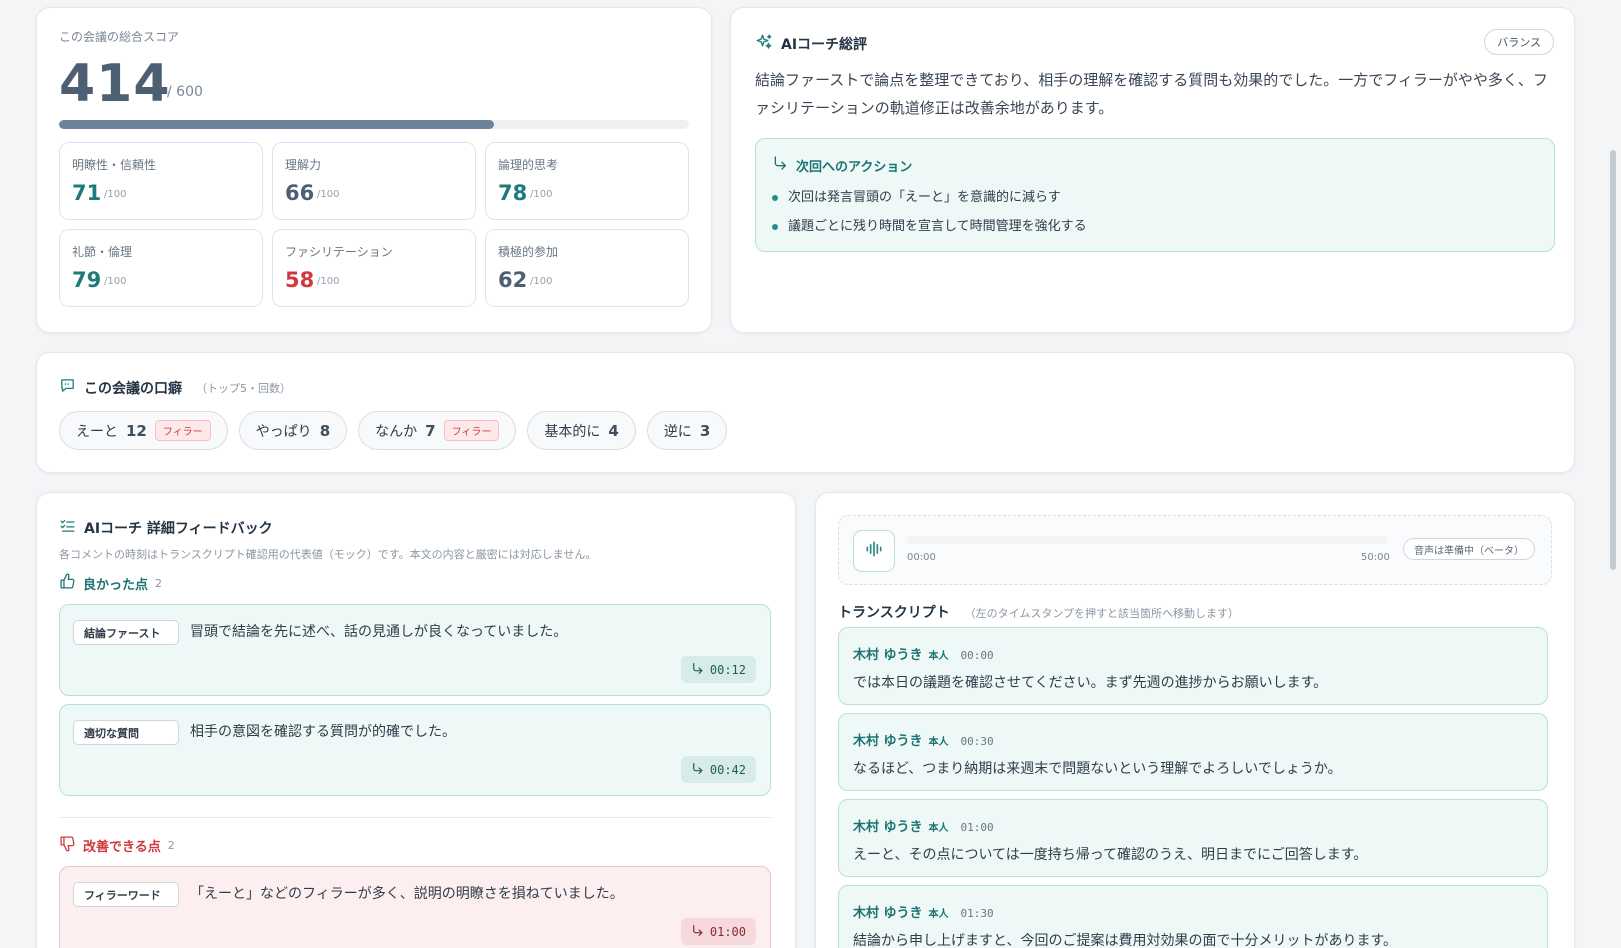  What do you see at coordinates (977, 655) in the screenshot?
I see `transcript-timestamp: 00:00` at bounding box center [977, 655].